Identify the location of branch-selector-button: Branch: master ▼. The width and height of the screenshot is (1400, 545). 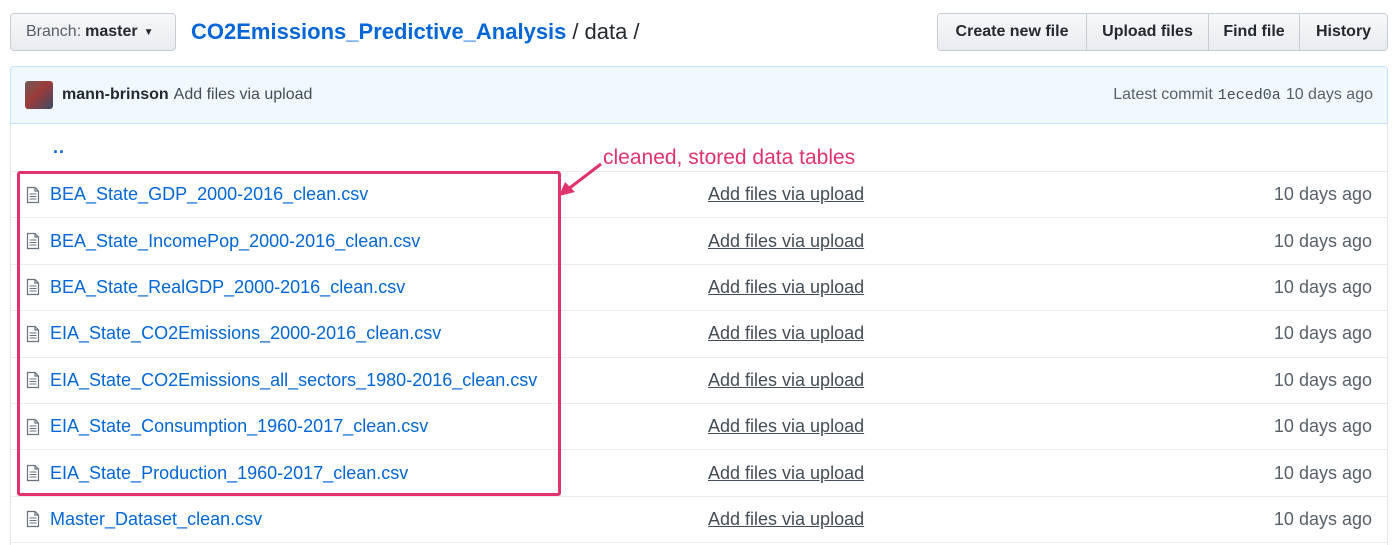
(93, 32).